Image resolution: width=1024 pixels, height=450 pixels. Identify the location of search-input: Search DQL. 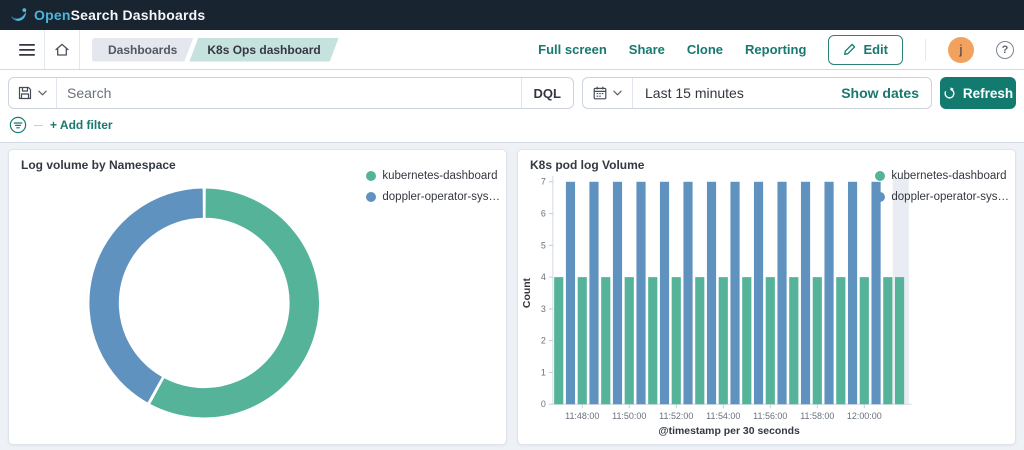
(291, 93).